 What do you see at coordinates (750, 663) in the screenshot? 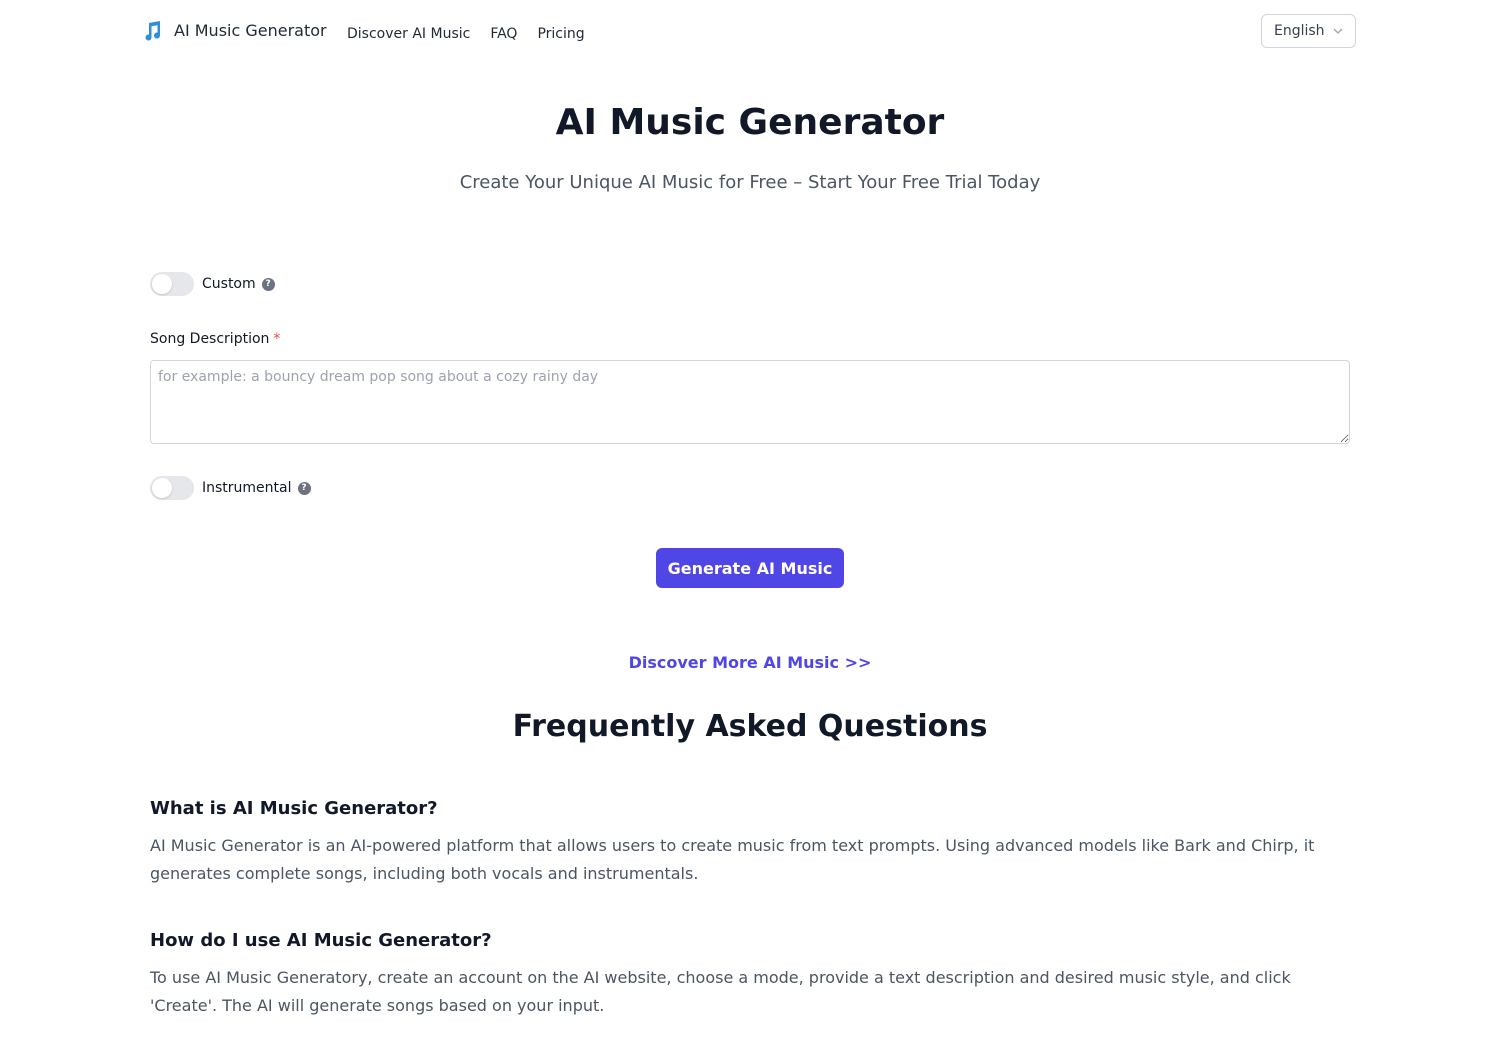
I see `discover-more-link: Discover More AI Music >>` at bounding box center [750, 663].